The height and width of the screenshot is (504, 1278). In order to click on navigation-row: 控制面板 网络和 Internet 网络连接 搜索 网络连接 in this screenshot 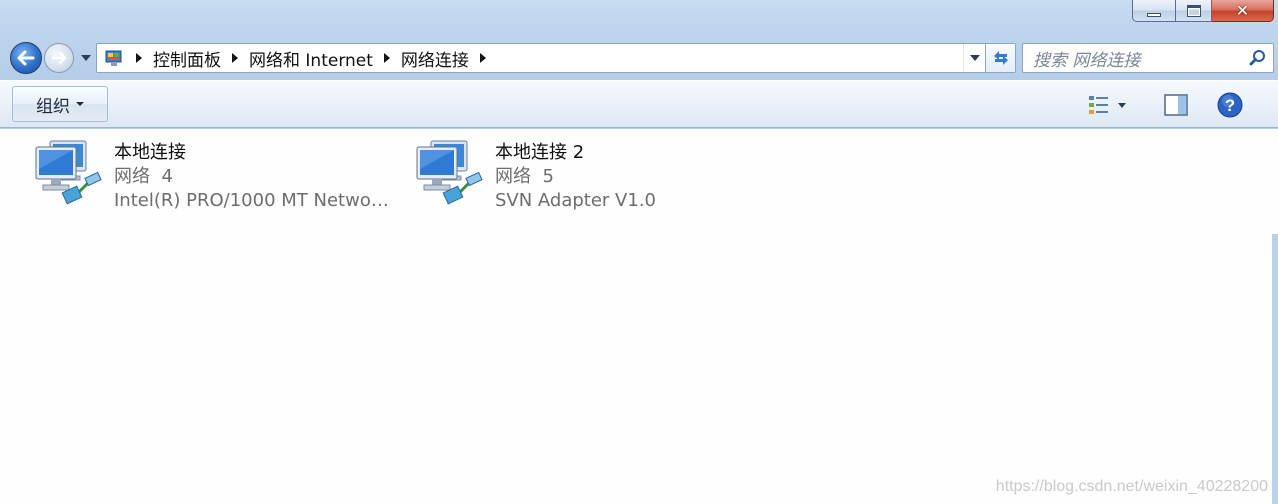, I will do `click(641, 58)`.